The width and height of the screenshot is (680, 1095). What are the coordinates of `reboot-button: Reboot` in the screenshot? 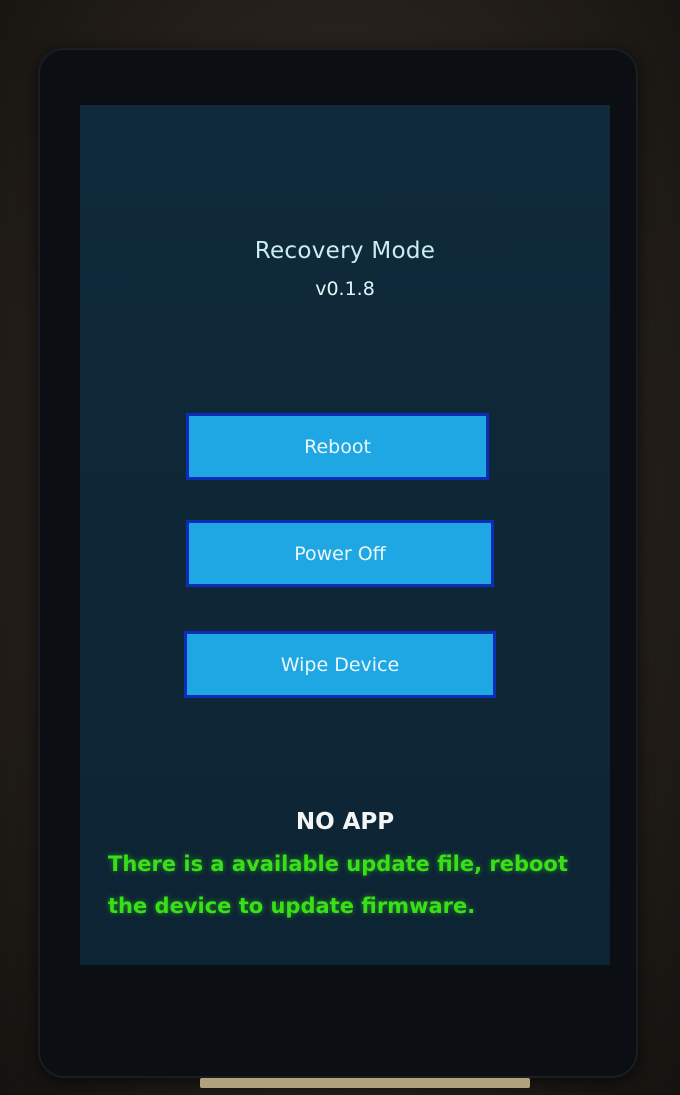 It's located at (337, 446).